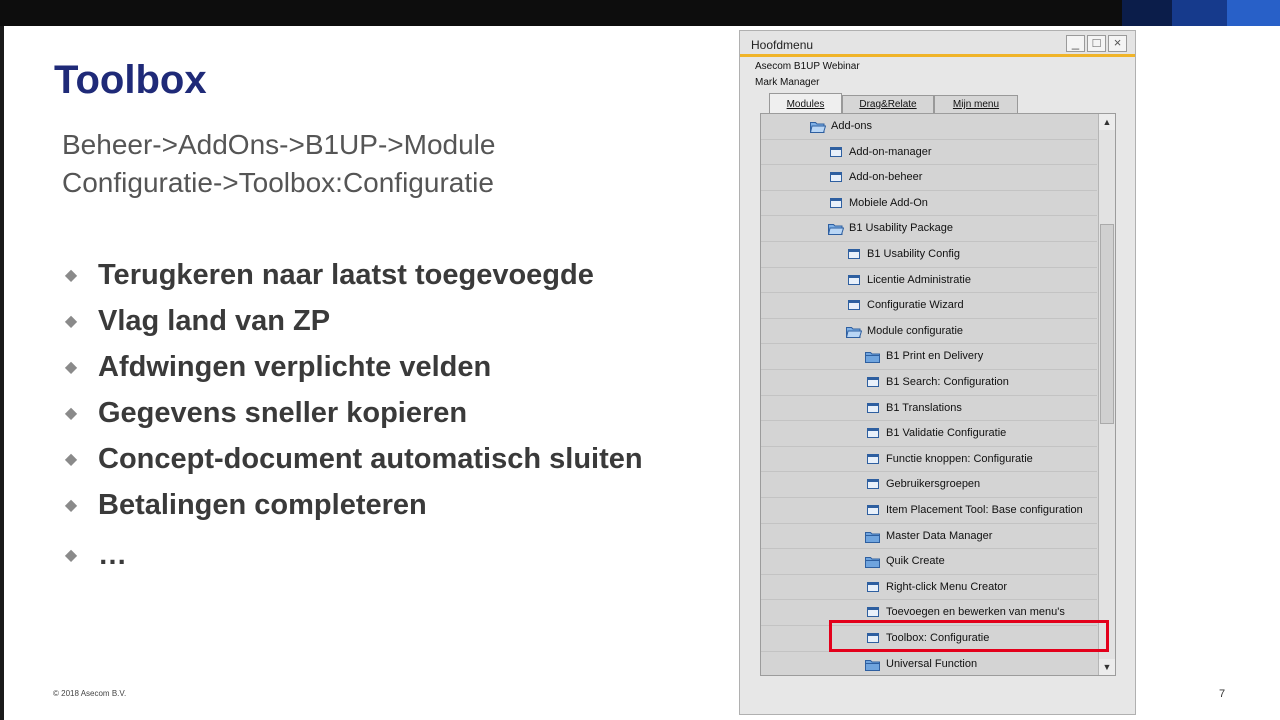 Image resolution: width=1280 pixels, height=720 pixels. Describe the element at coordinates (787, 82) in the screenshot. I see `user-name: Mark Manager` at that location.